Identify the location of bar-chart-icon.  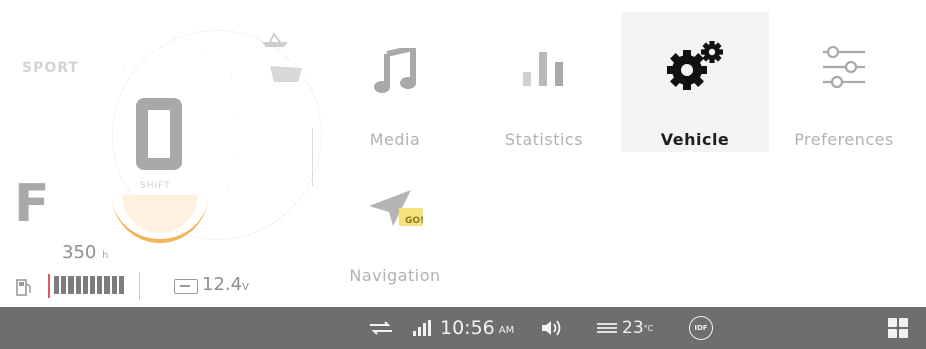
(543, 69).